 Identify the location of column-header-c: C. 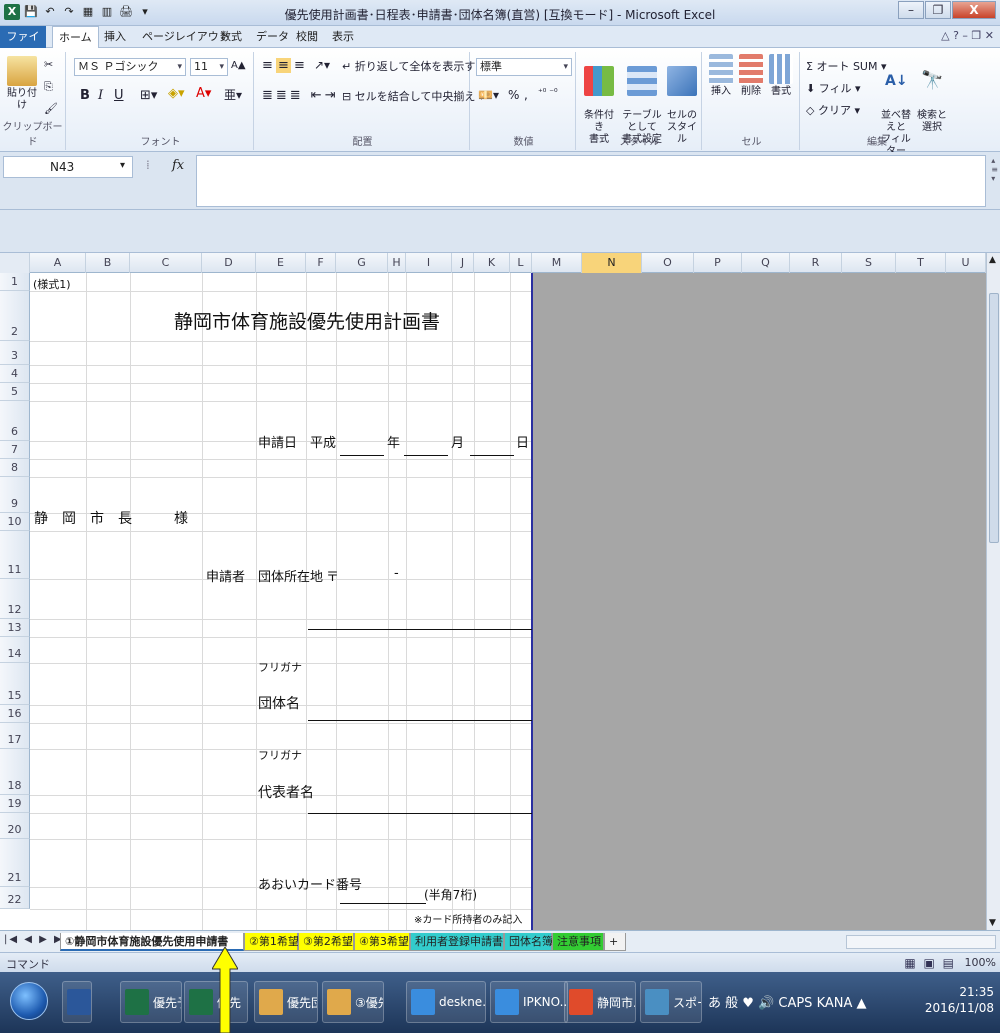
(166, 263).